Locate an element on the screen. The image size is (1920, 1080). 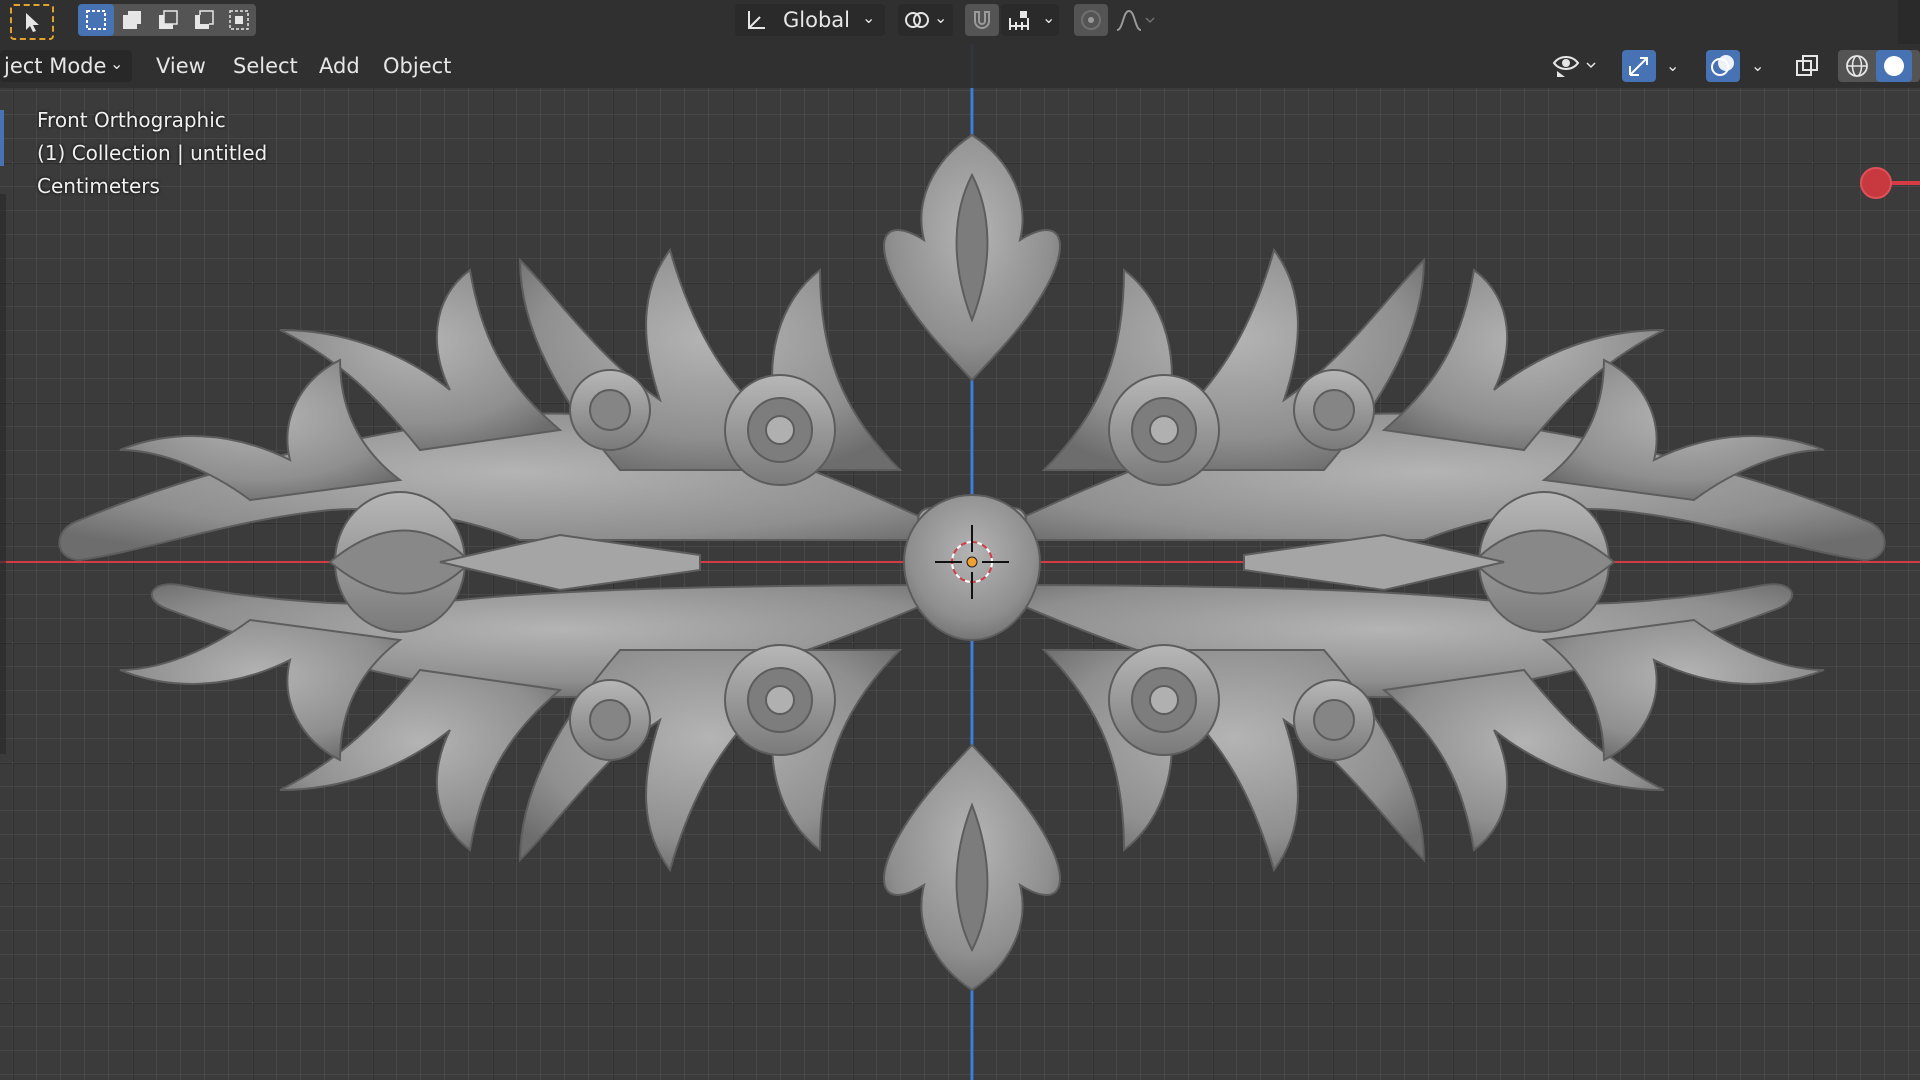
box-extend-icon is located at coordinates (132, 20).